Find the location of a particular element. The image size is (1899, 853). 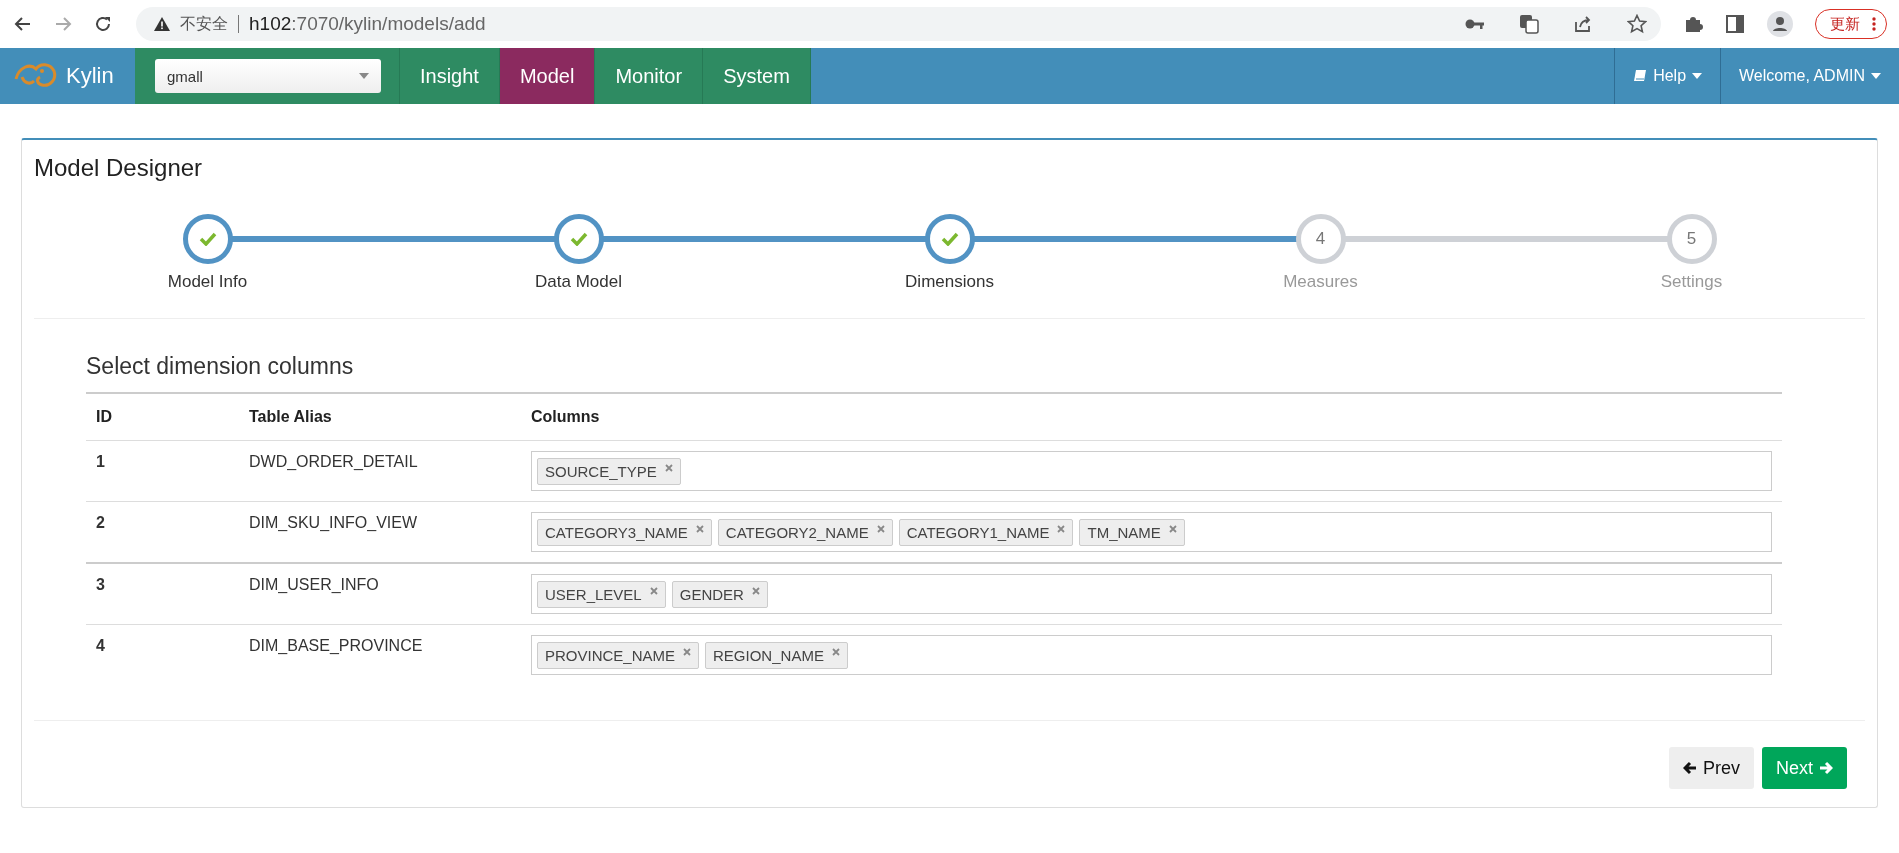

card-title: Model Designer is located at coordinates (118, 167).